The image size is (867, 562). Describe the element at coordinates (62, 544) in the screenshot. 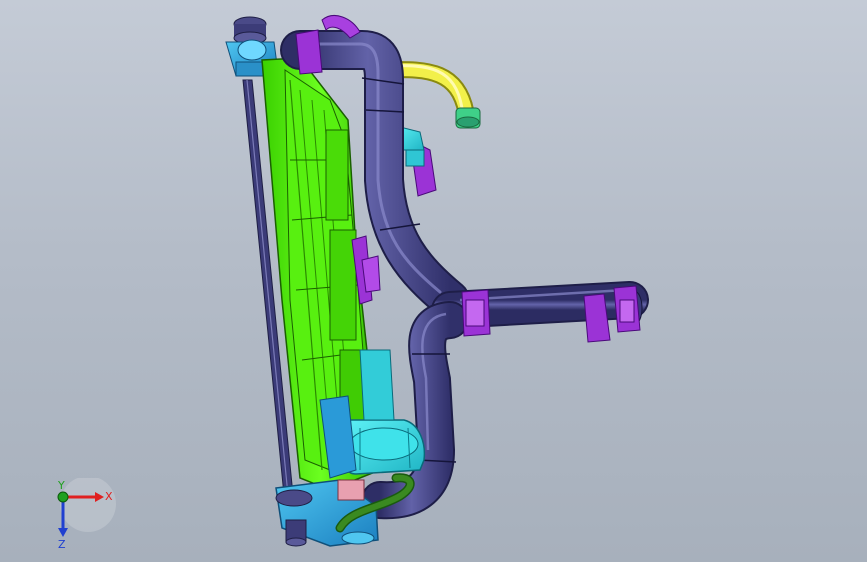

I see `z-axis-label: Z` at that location.